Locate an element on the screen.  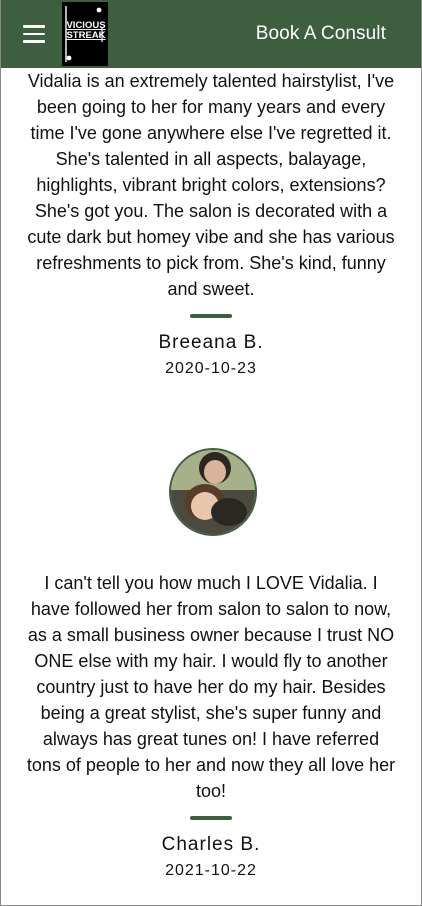
avatar-photo is located at coordinates (213, 492).